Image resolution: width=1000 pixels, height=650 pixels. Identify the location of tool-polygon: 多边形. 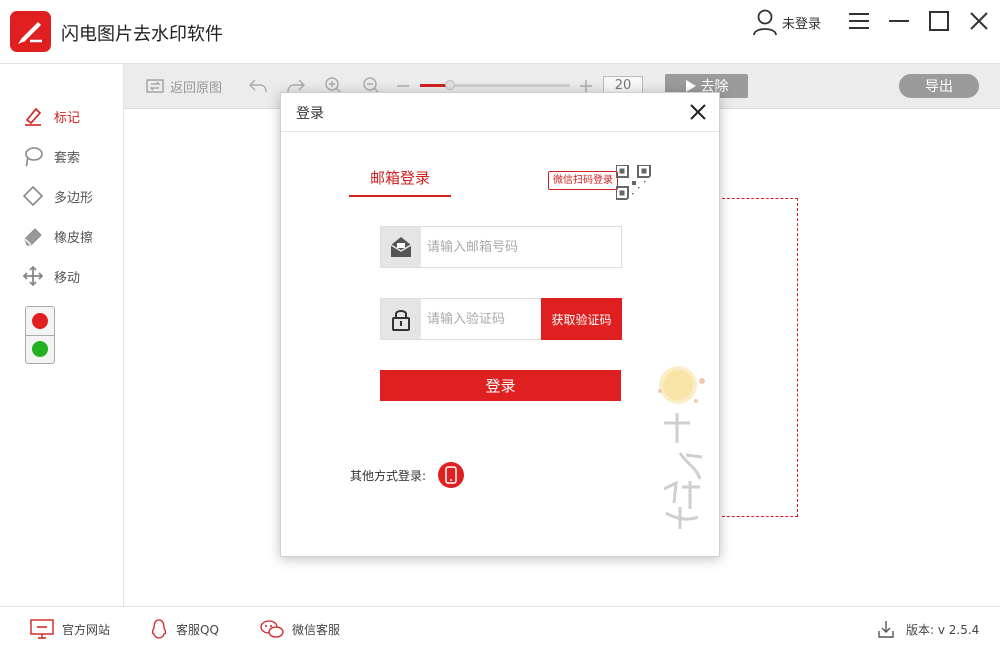
(67, 196).